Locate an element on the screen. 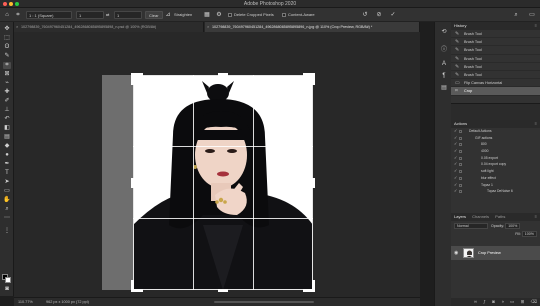 The height and width of the screenshot is (306, 540). quick-select-tool-icon: ✎ is located at coordinates (7, 56).